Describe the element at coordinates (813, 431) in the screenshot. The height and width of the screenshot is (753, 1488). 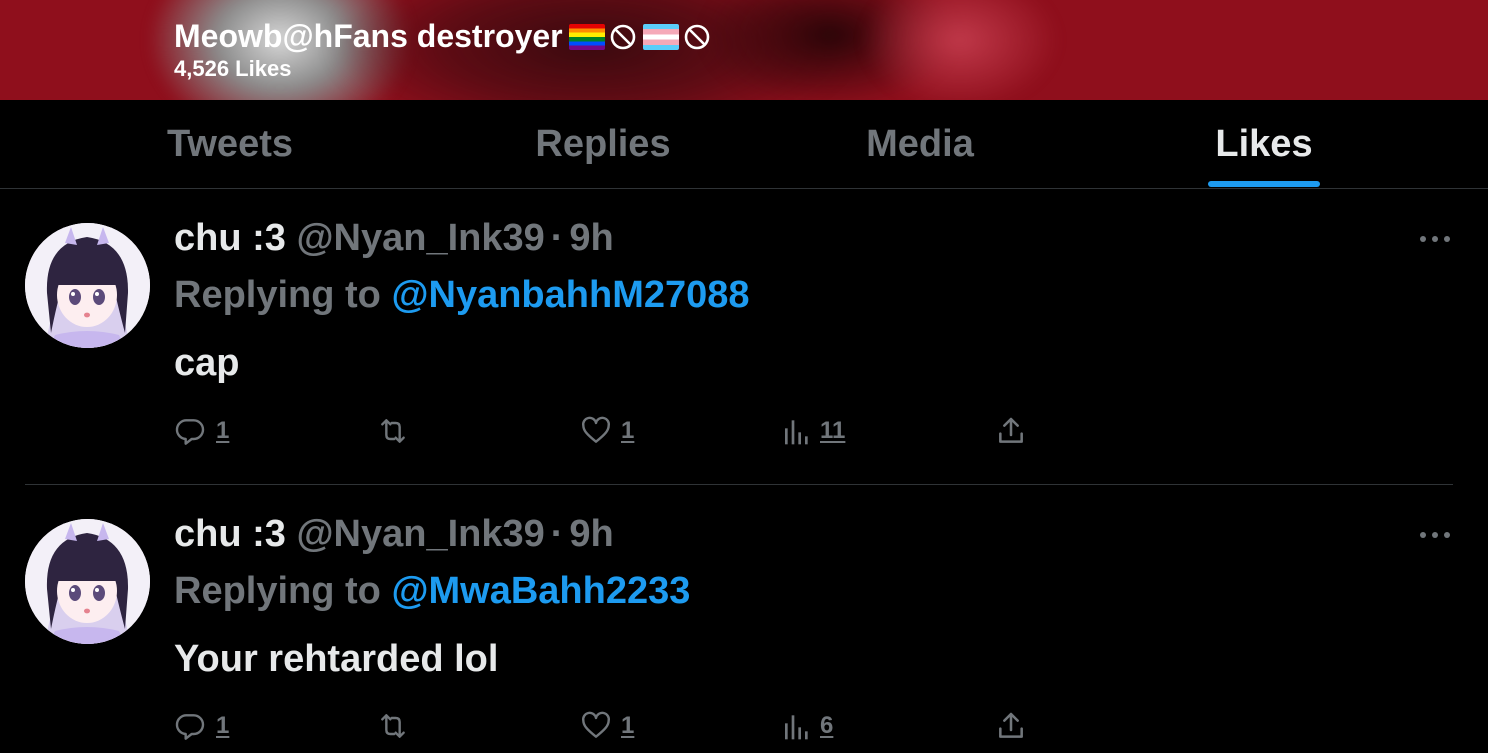
I see `views-button: 11` at that location.